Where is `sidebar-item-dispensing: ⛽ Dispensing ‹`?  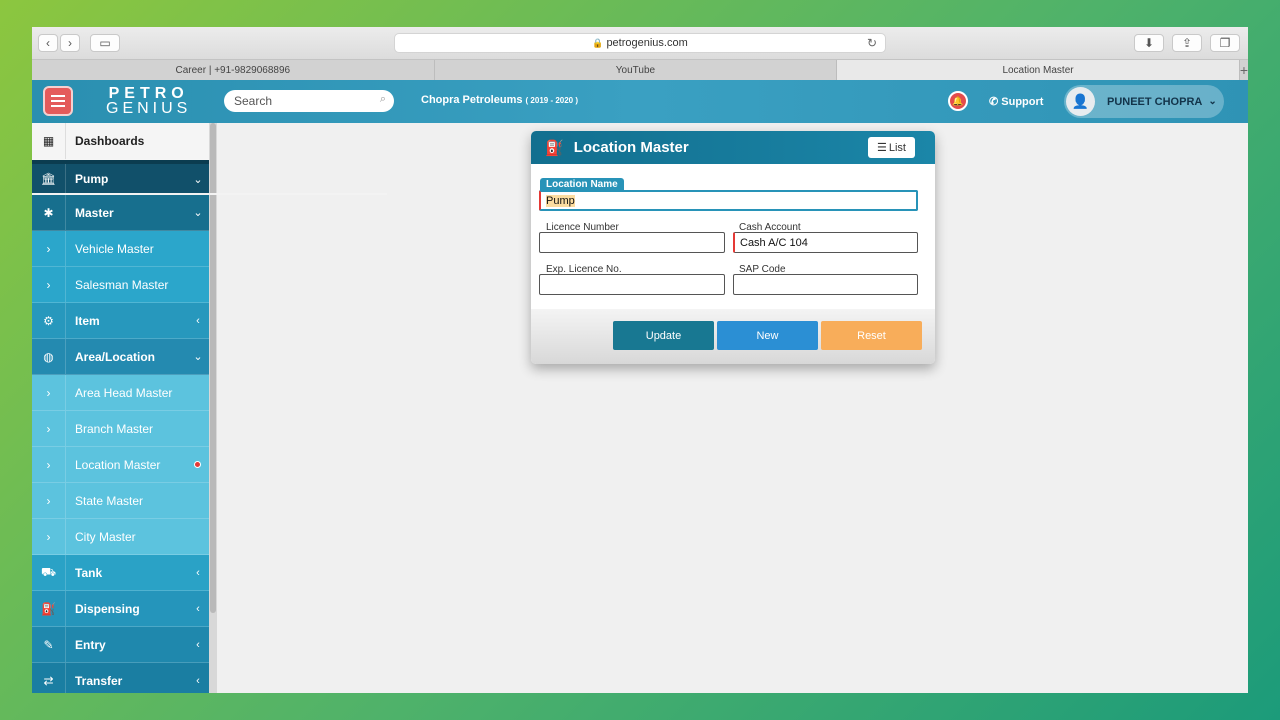 sidebar-item-dispensing: ⛽ Dispensing ‹ is located at coordinates (120, 609).